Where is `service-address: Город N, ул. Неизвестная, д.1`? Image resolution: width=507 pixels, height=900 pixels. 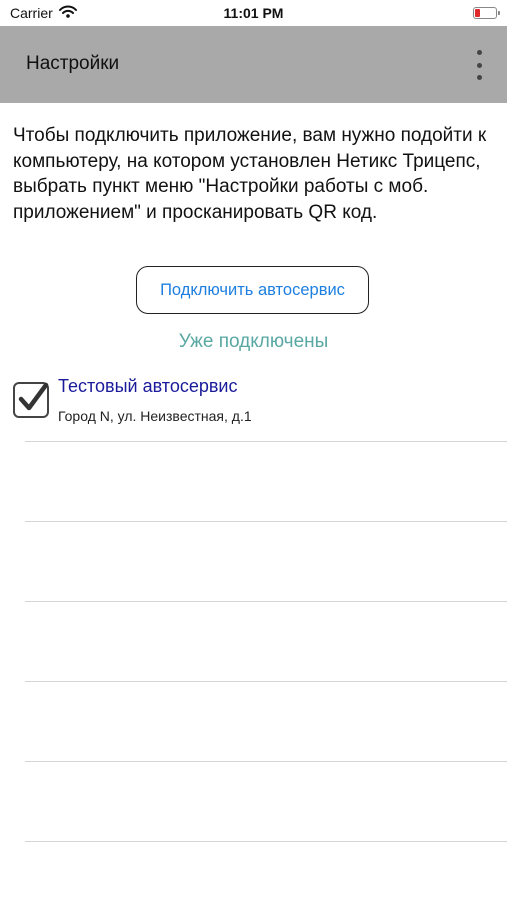
service-address: Город N, ул. Неизвестная, д.1 is located at coordinates (155, 416).